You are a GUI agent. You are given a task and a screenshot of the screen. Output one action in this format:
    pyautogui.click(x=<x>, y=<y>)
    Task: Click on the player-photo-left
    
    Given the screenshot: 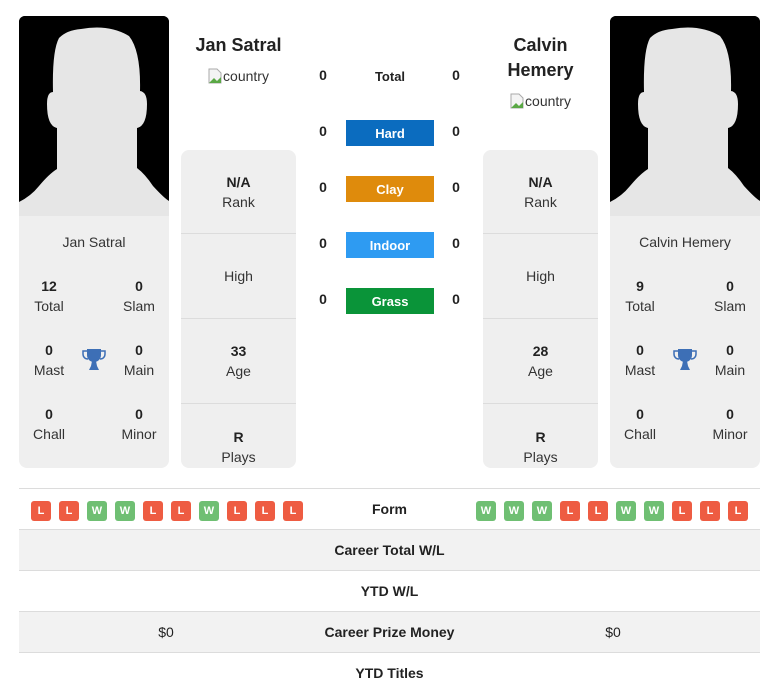 What is the action you would take?
    pyautogui.click(x=94, y=116)
    